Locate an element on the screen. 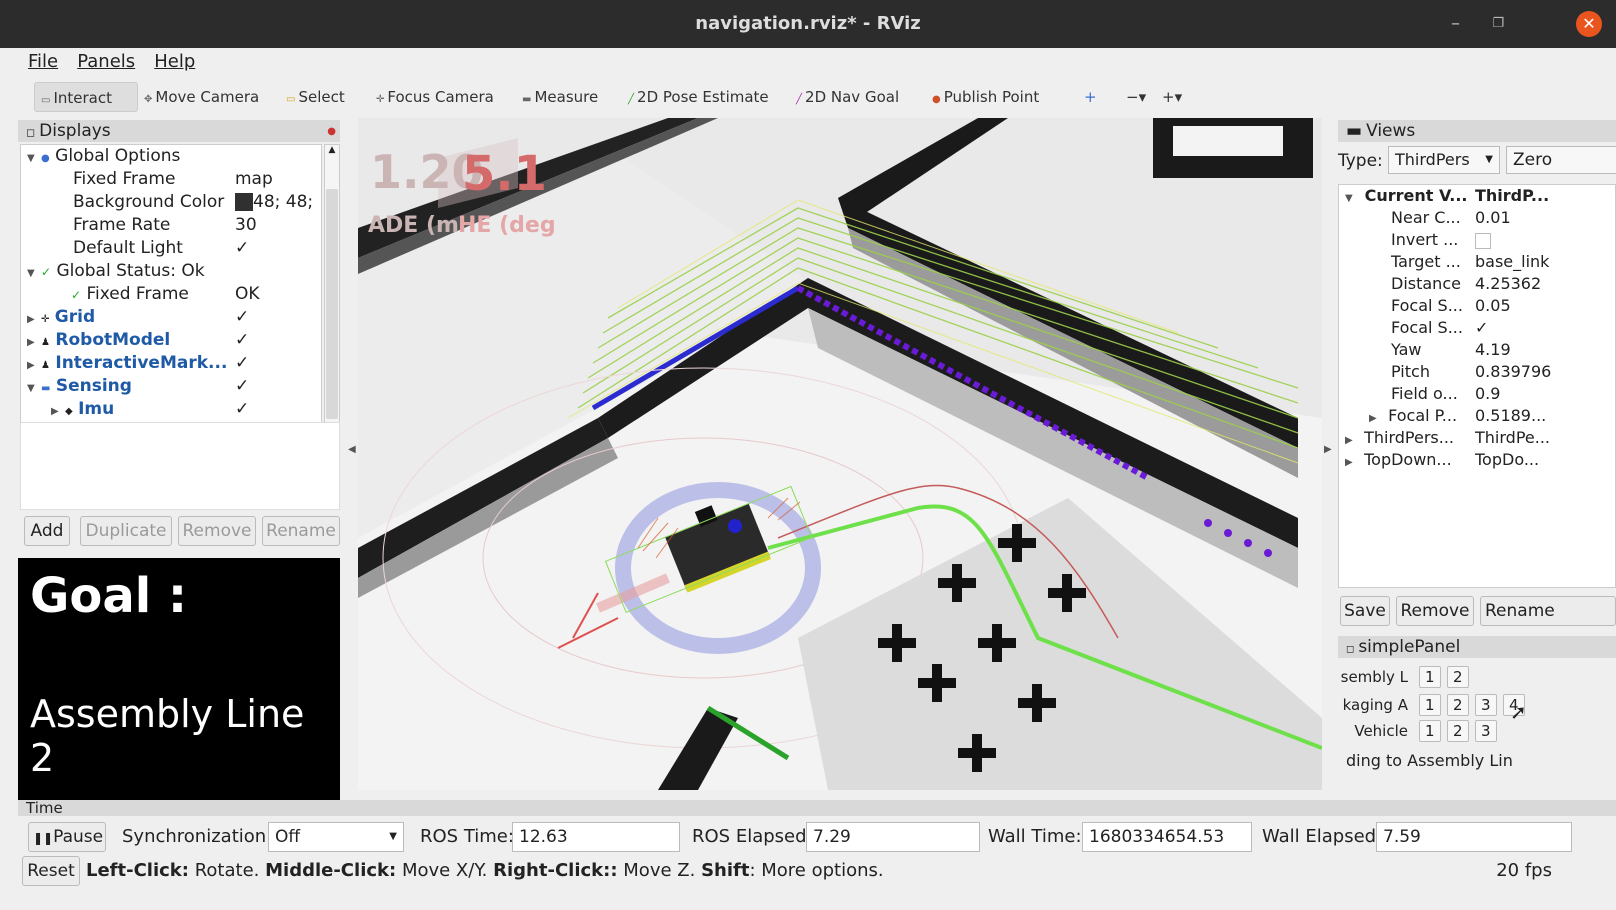 The image size is (1616, 910). rename-view-button: Rename is located at coordinates (1548, 611).